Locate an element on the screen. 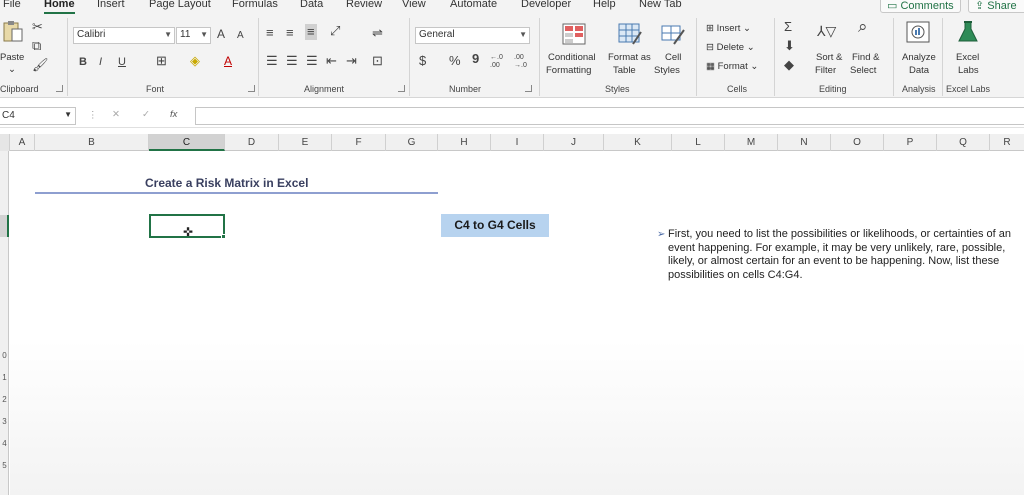 This screenshot has height=495, width=1024. column-header: G is located at coordinates (412, 142).